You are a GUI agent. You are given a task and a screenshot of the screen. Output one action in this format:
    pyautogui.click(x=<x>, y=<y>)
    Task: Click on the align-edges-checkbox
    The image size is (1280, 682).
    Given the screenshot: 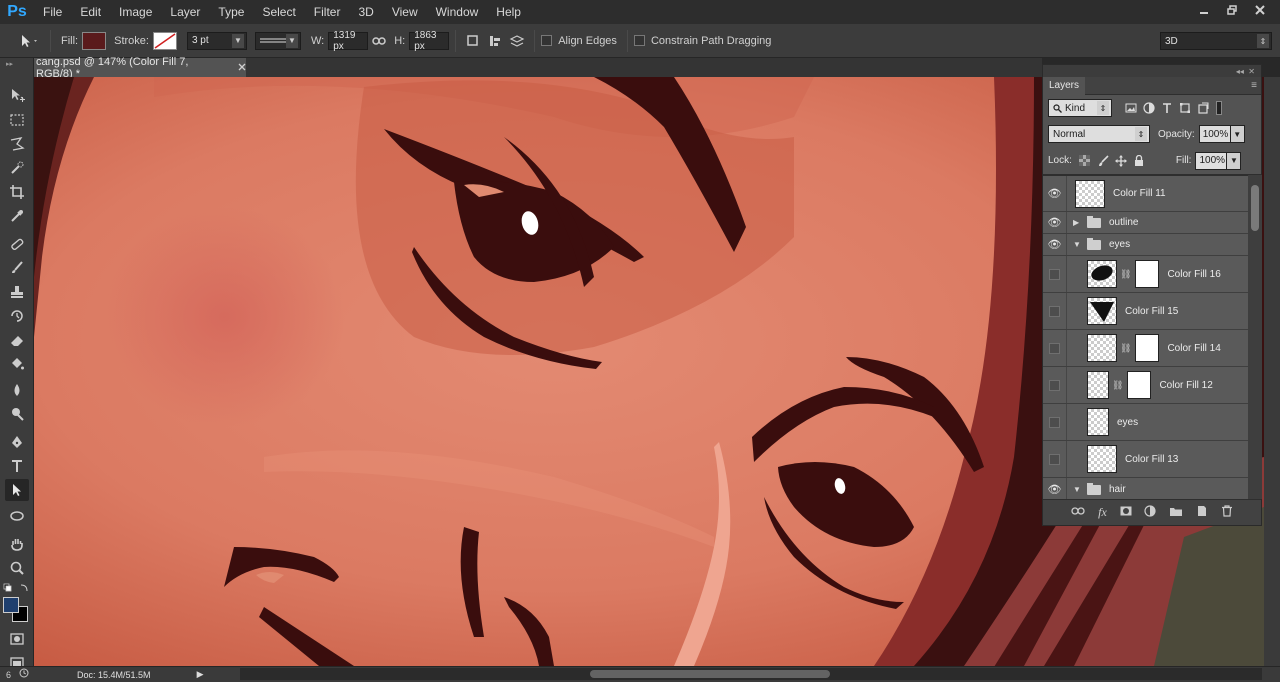 What is the action you would take?
    pyautogui.click(x=547, y=40)
    